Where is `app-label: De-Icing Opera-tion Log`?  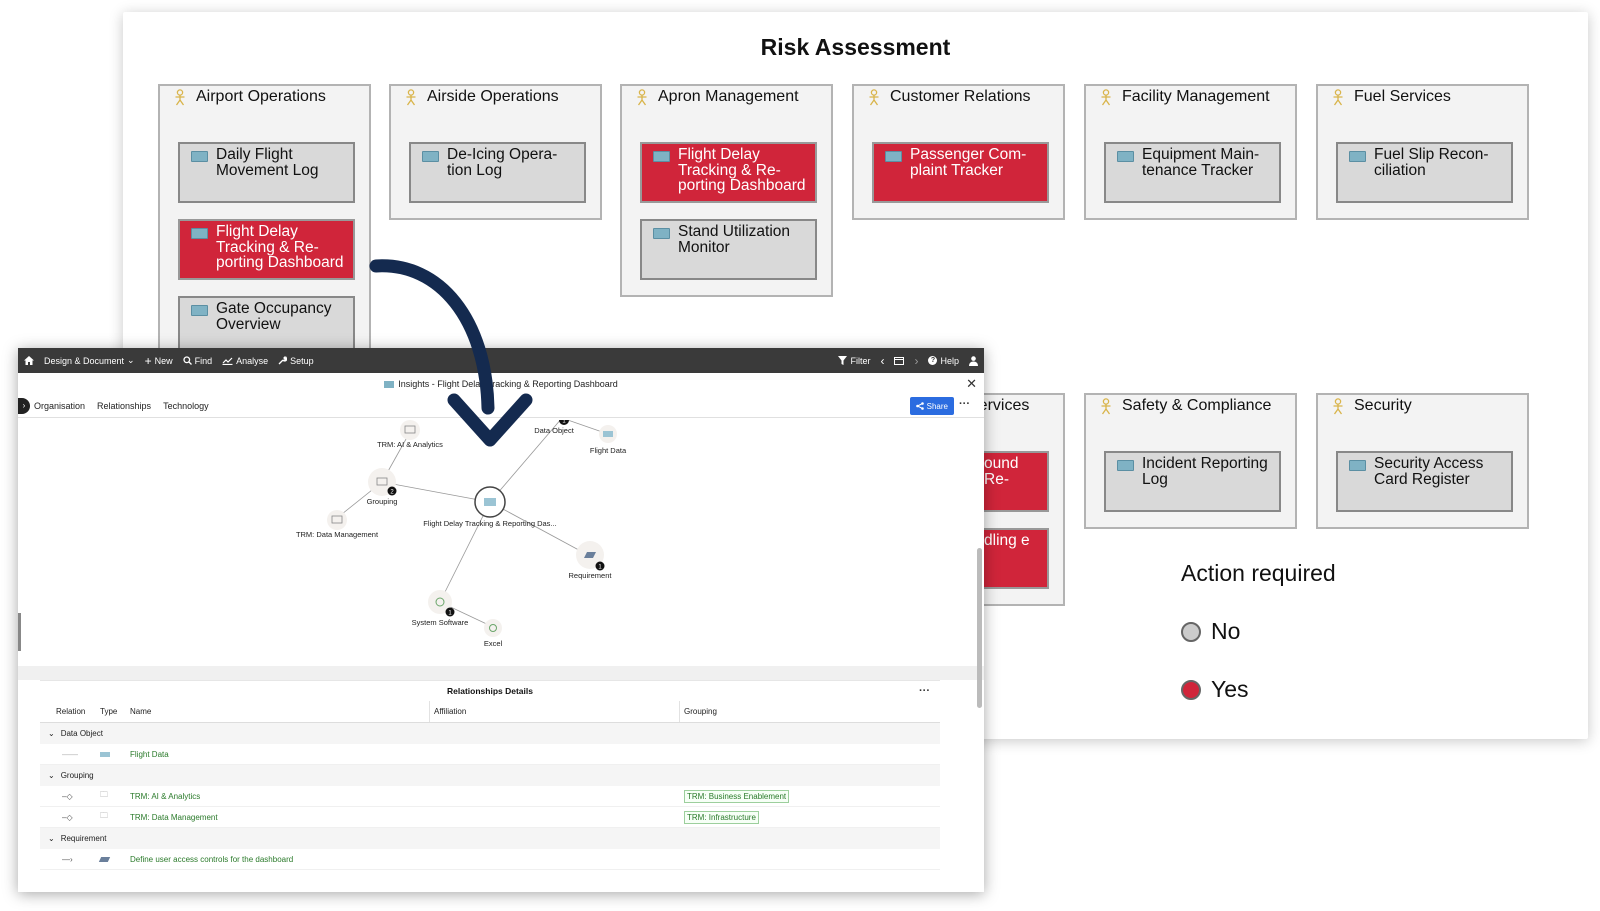 app-label: De-Icing Opera-tion Log is located at coordinates (502, 162).